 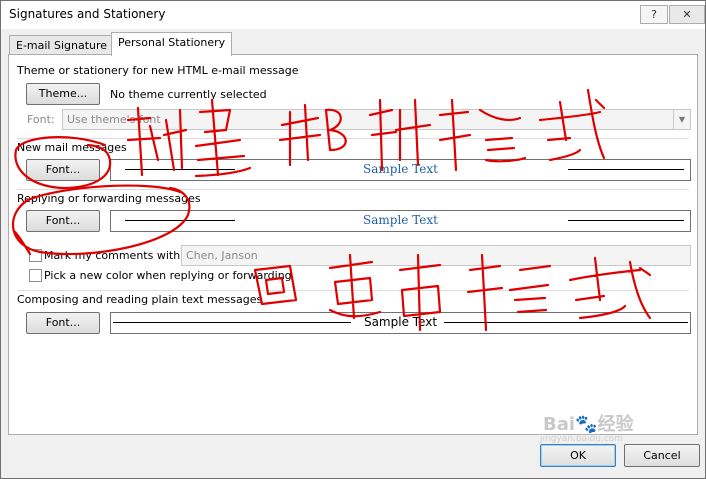 What do you see at coordinates (109, 198) in the screenshot?
I see `reply-heading: Replying or forwarding messages` at bounding box center [109, 198].